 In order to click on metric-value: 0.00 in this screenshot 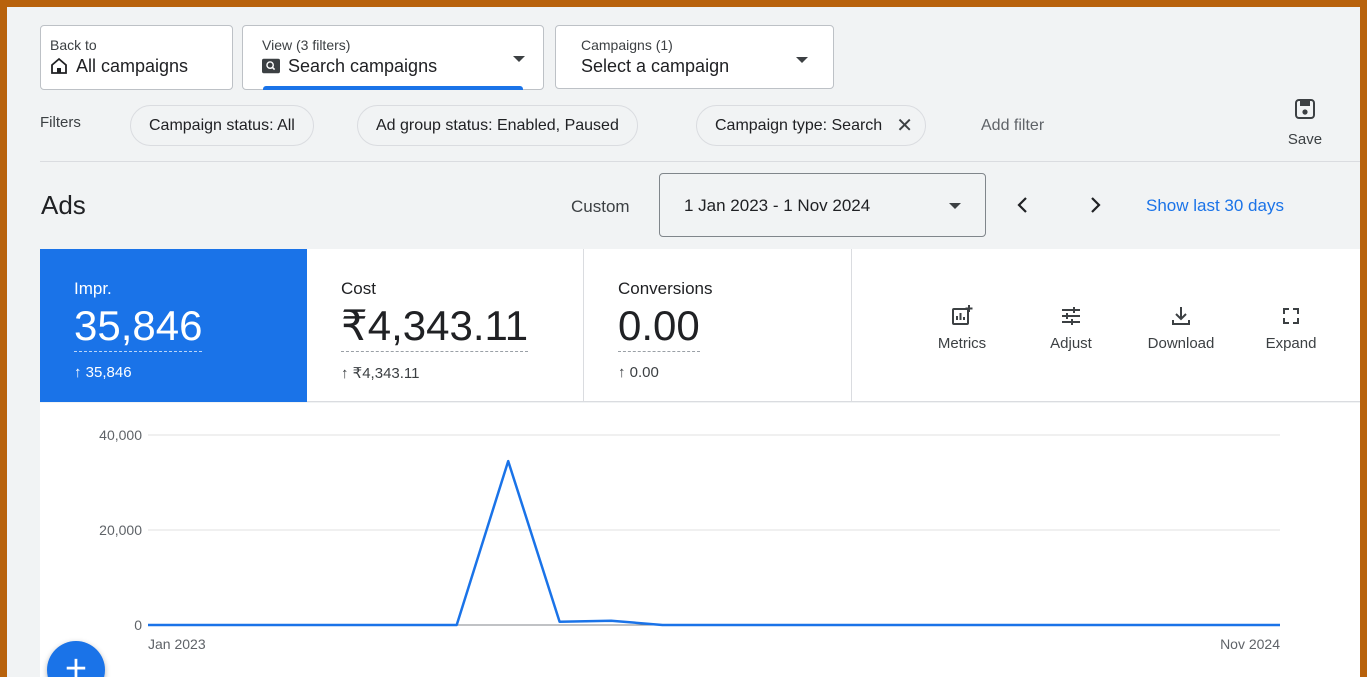, I will do `click(659, 326)`.